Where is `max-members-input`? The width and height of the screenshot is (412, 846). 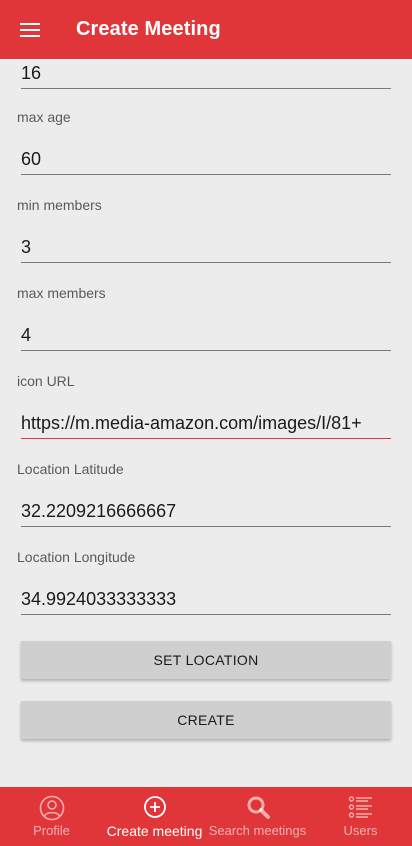
max-members-input is located at coordinates (206, 336).